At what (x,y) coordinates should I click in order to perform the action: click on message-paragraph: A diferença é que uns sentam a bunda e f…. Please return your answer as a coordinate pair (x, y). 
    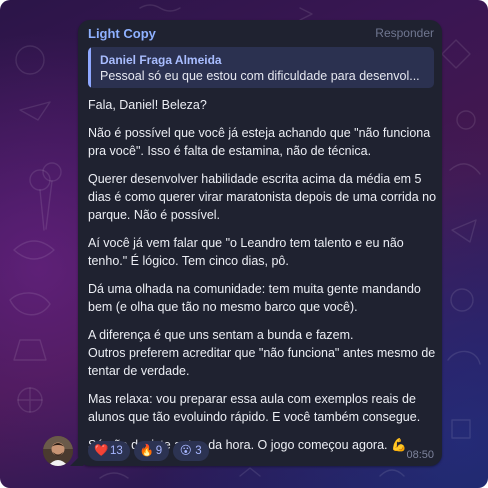
    Looking at the image, I should click on (221, 335).